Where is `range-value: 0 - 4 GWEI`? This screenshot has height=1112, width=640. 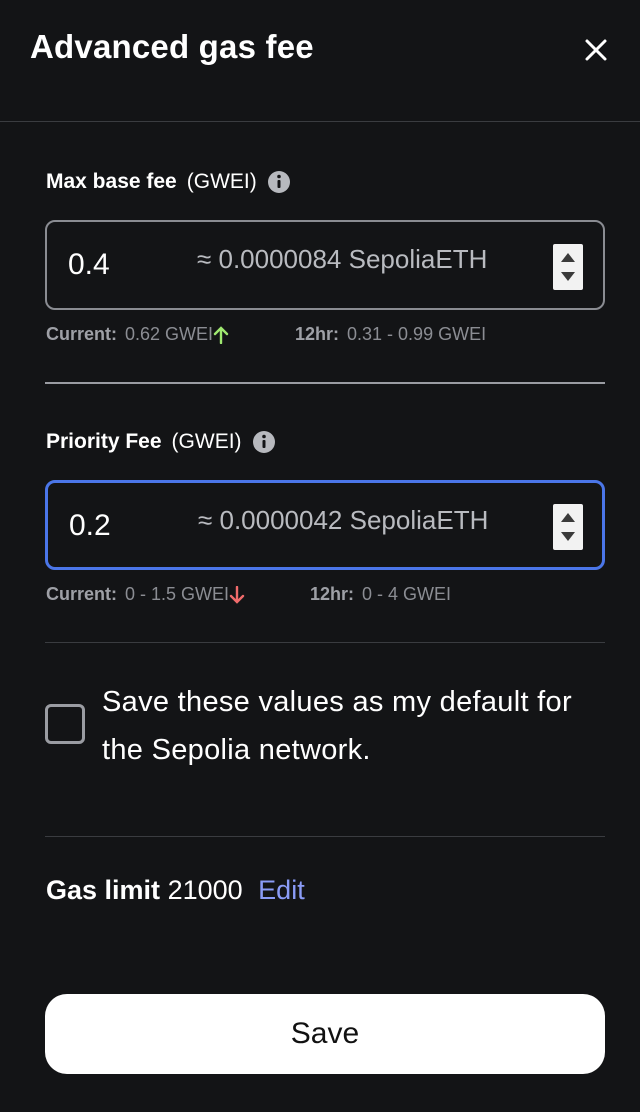 range-value: 0 - 4 GWEI is located at coordinates (407, 594).